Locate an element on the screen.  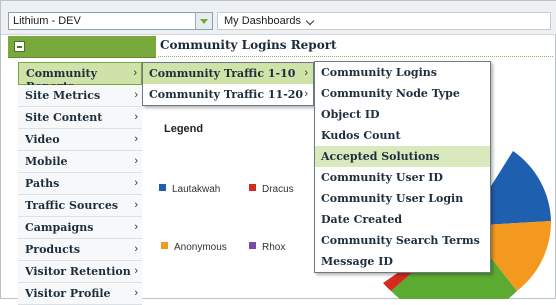
menu-item-accepted-solutions: Accepted Solutions is located at coordinates (402, 156).